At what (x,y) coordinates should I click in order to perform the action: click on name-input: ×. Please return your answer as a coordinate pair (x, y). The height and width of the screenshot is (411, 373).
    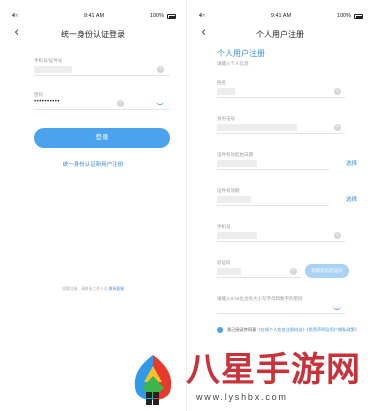
    Looking at the image, I should click on (281, 92).